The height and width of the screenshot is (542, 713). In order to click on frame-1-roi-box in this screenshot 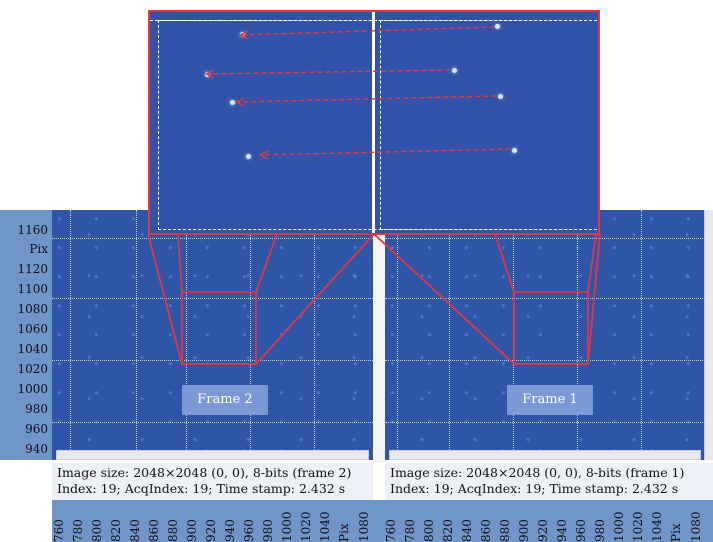, I will do `click(551, 328)`.